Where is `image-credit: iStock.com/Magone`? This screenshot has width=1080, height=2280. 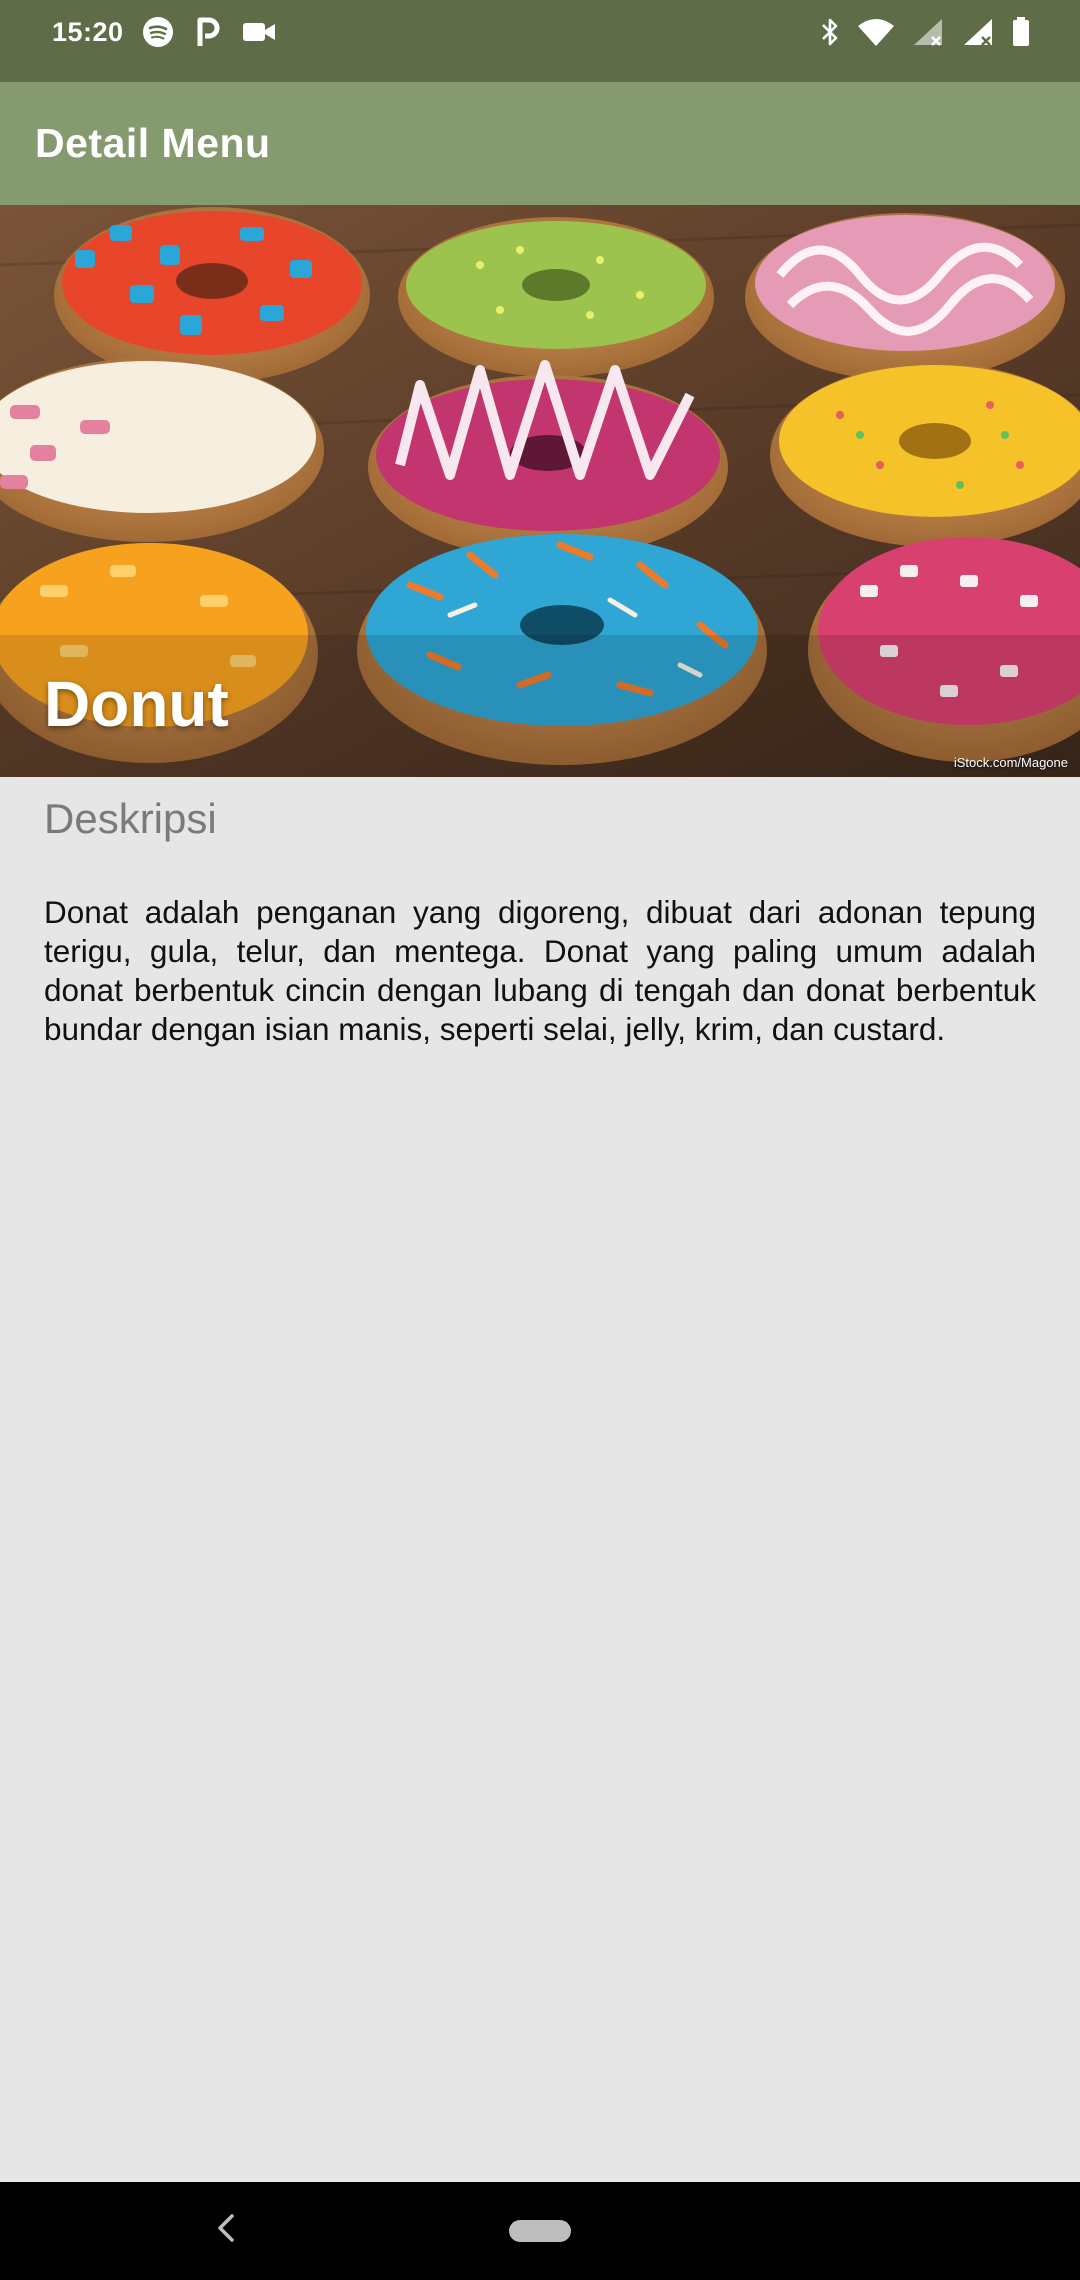 image-credit: iStock.com/Magone is located at coordinates (1010, 762).